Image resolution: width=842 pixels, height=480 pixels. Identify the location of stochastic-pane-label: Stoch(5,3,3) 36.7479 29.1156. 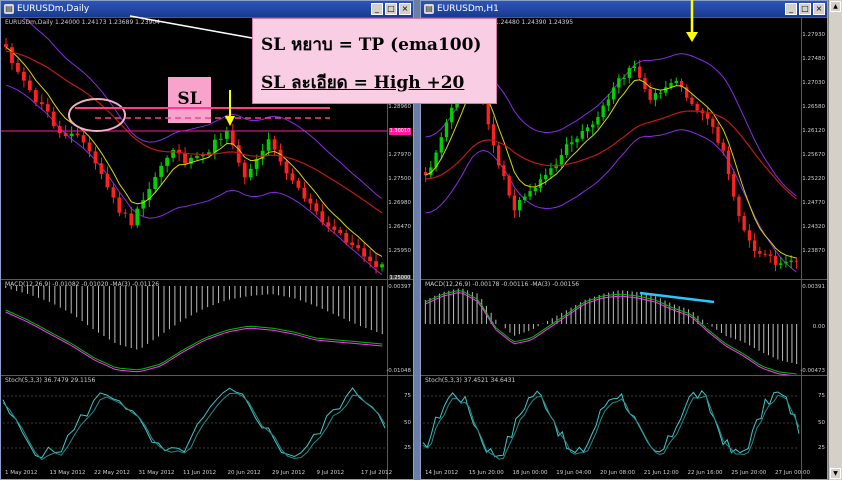
(50, 380).